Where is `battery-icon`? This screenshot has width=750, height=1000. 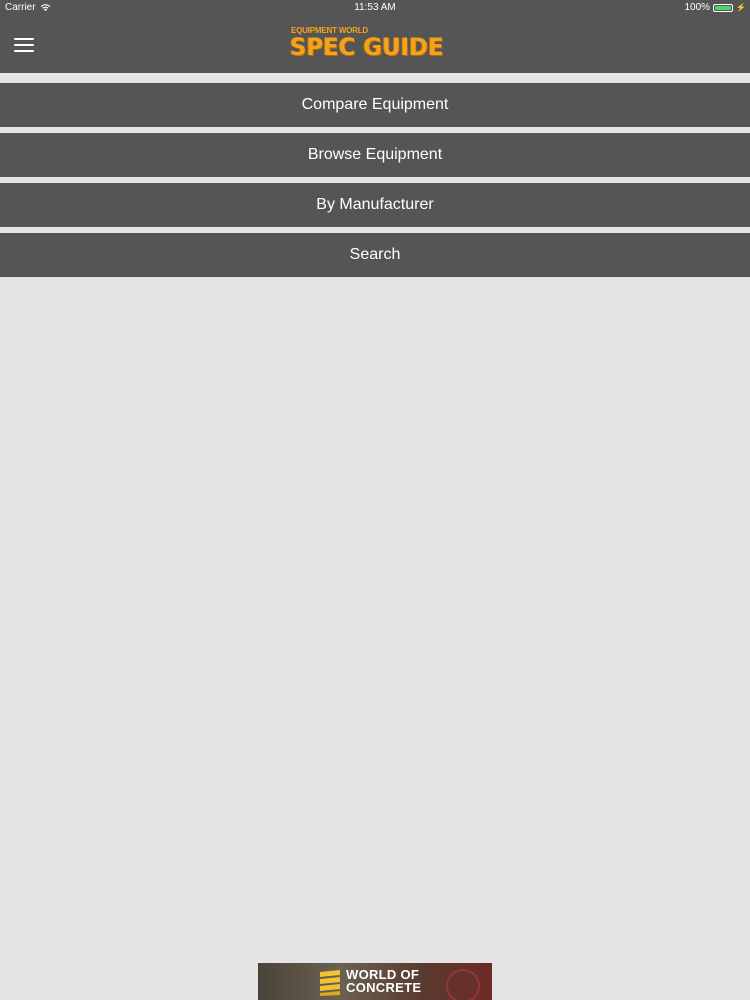 battery-icon is located at coordinates (723, 7).